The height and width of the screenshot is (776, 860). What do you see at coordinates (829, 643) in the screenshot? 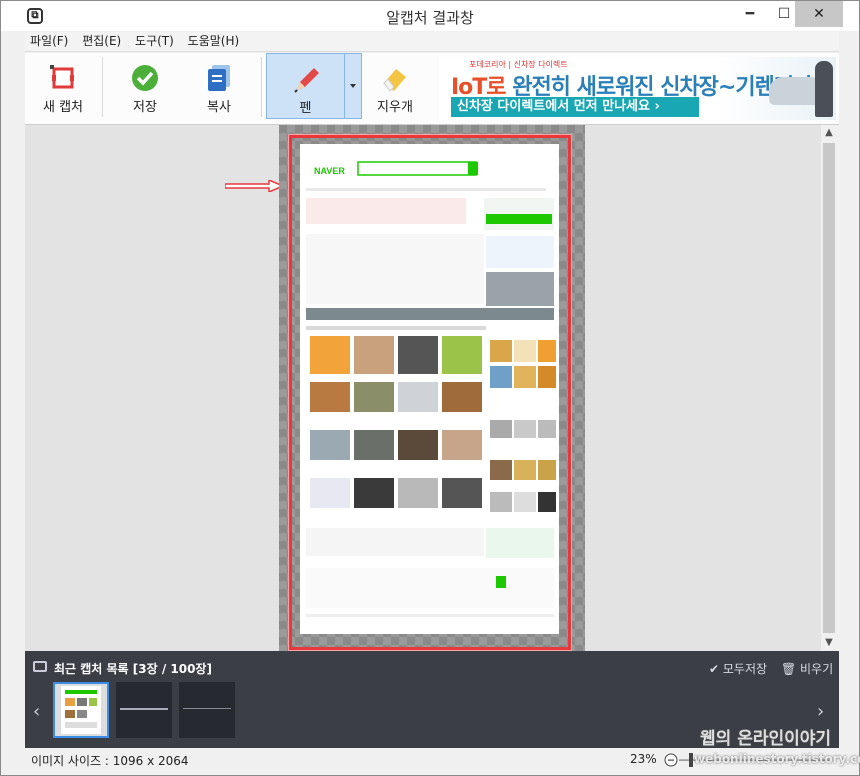
I see `scroll-down-arrow-icon: ▼` at bounding box center [829, 643].